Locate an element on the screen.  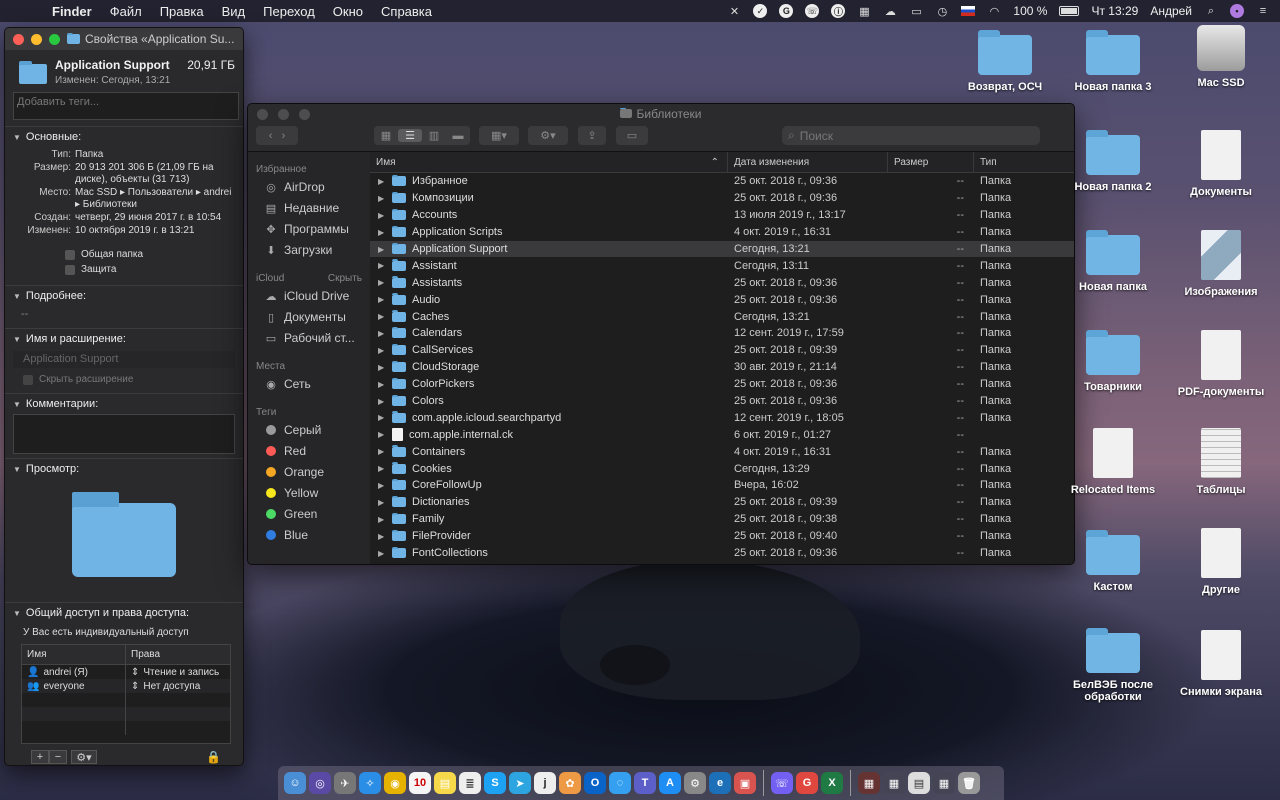
preview-toggle: ▼ Просмотр: is located at coordinates (124, 469).